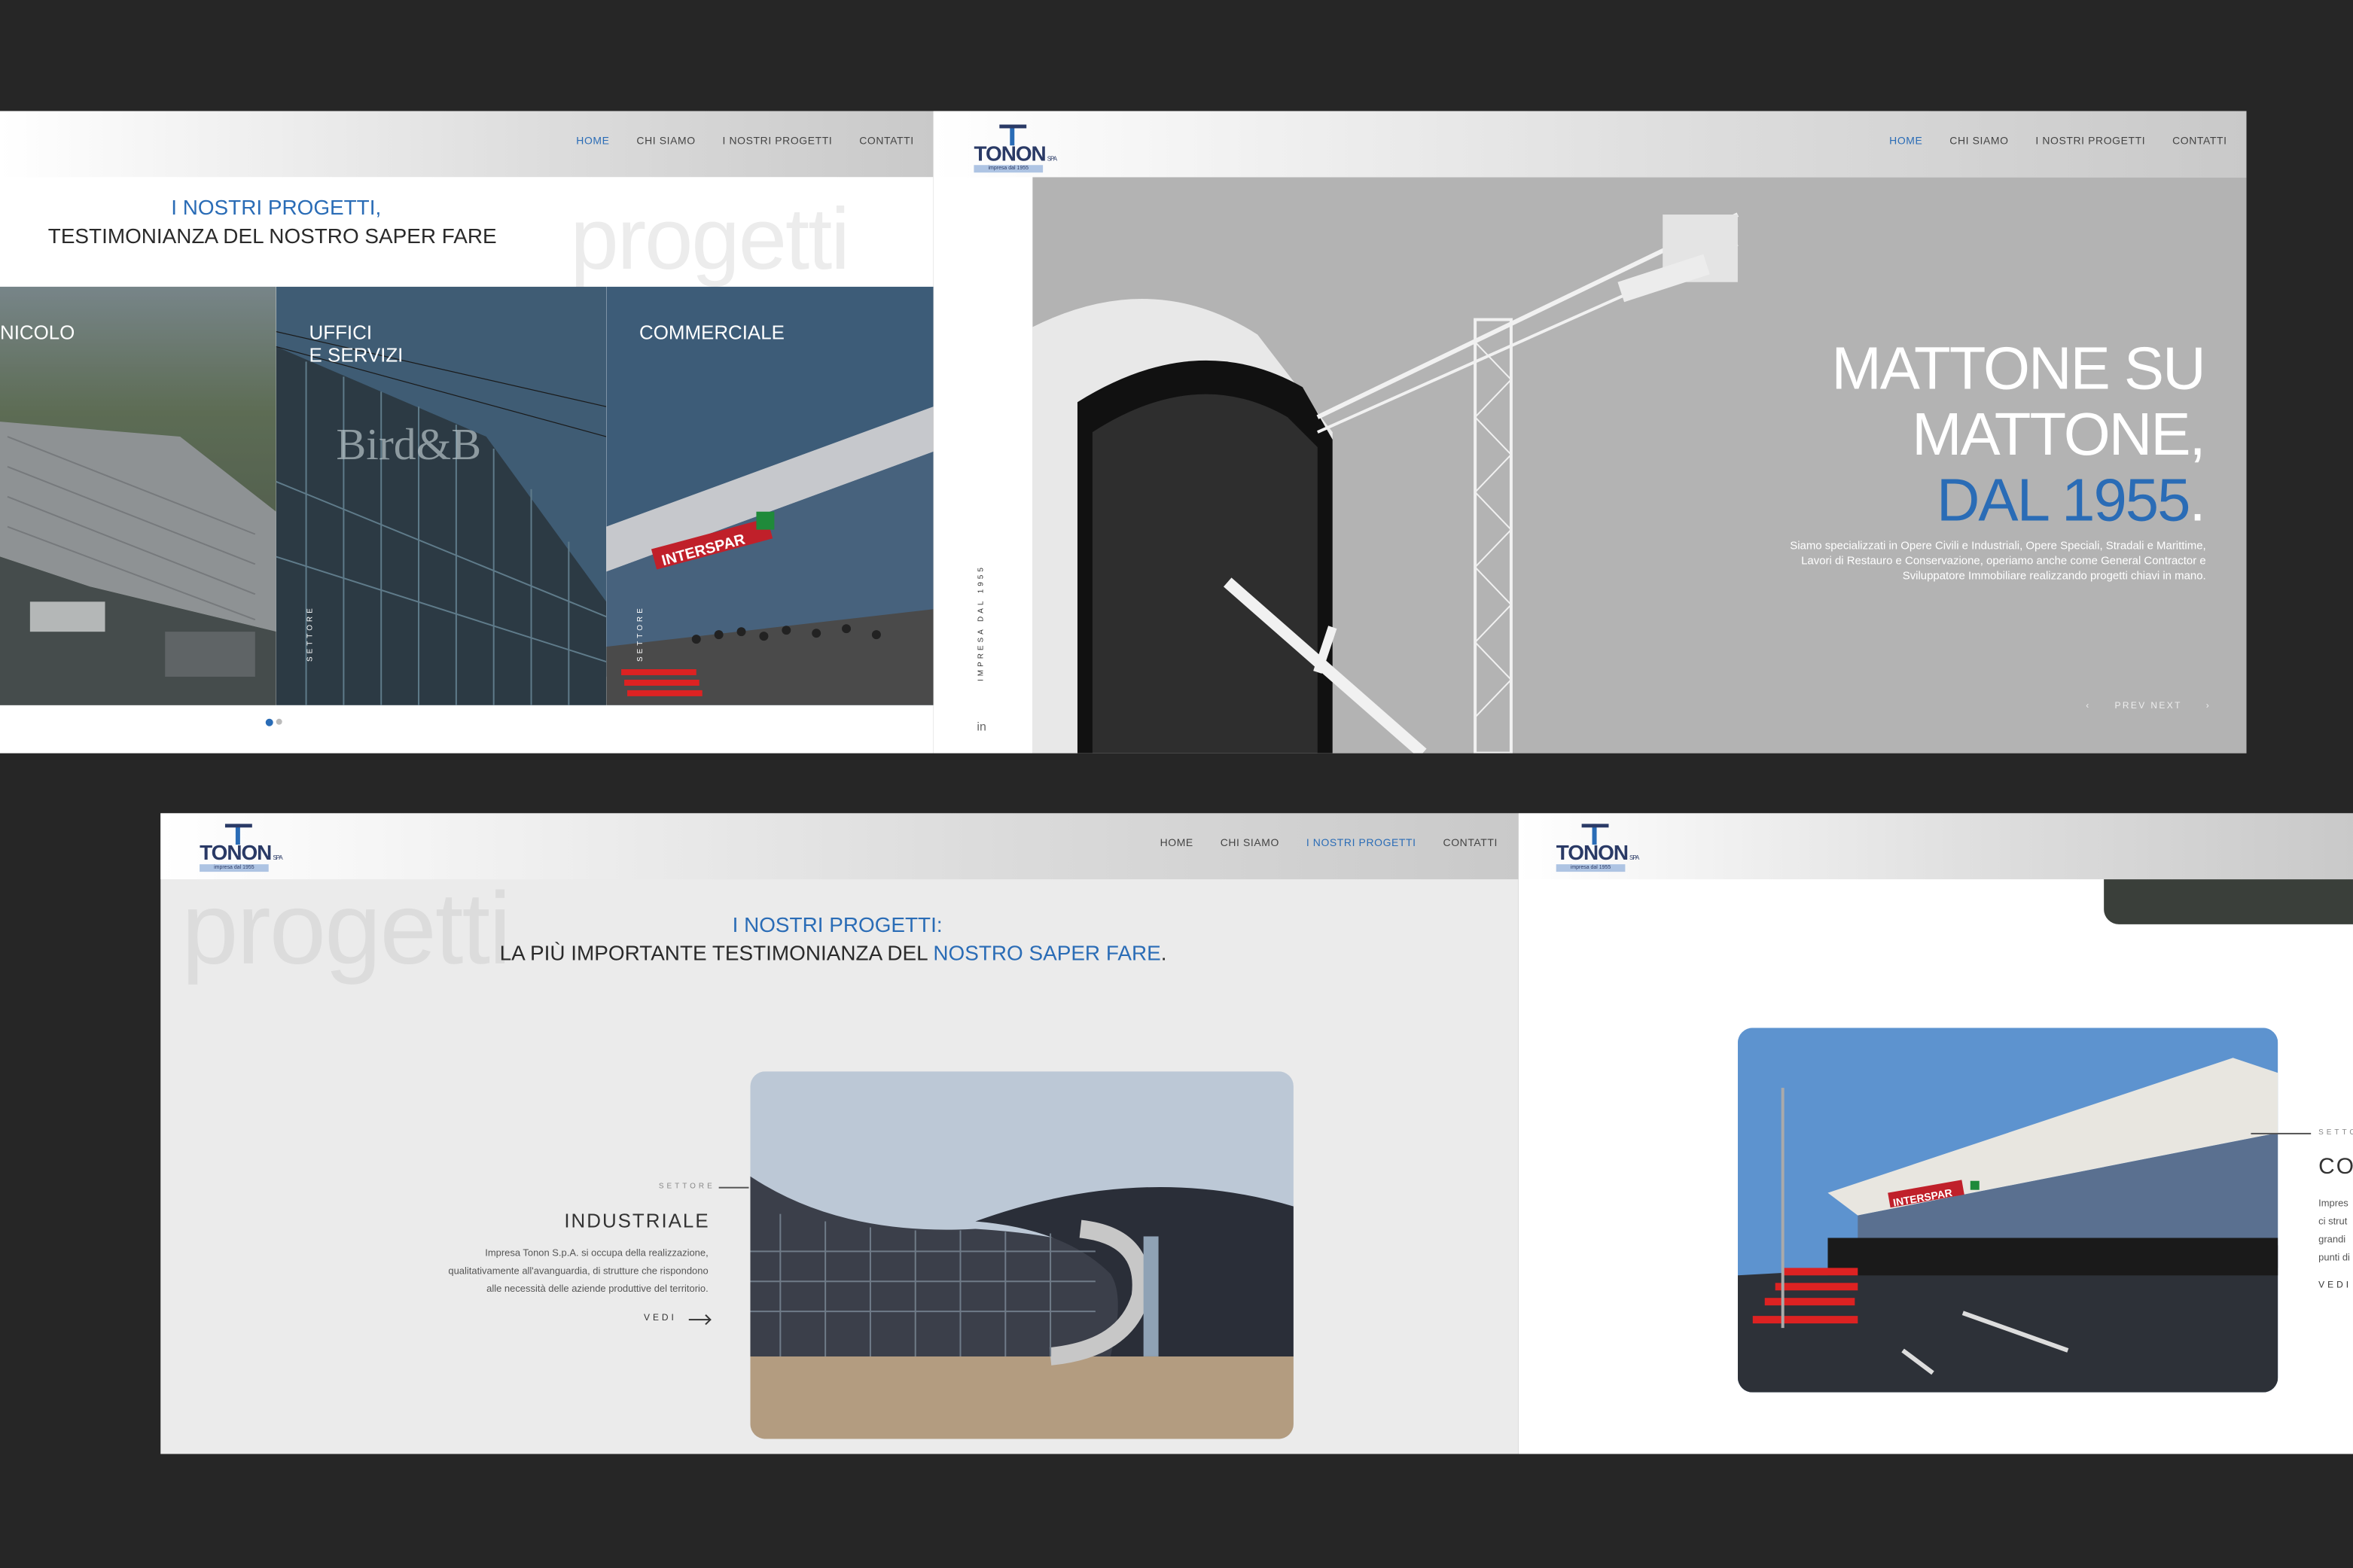 The height and width of the screenshot is (1568, 2353). I want to click on slider-dots, so click(273, 722).